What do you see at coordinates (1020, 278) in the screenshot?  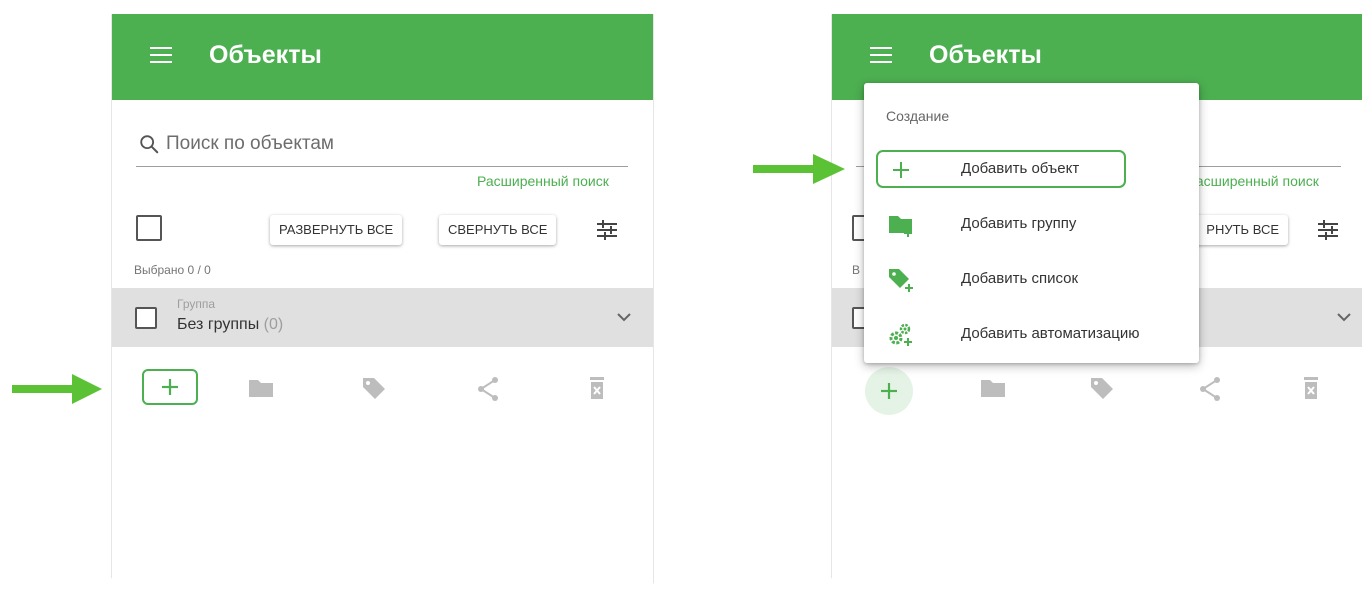 I see `menu-item-label: Добавить список` at bounding box center [1020, 278].